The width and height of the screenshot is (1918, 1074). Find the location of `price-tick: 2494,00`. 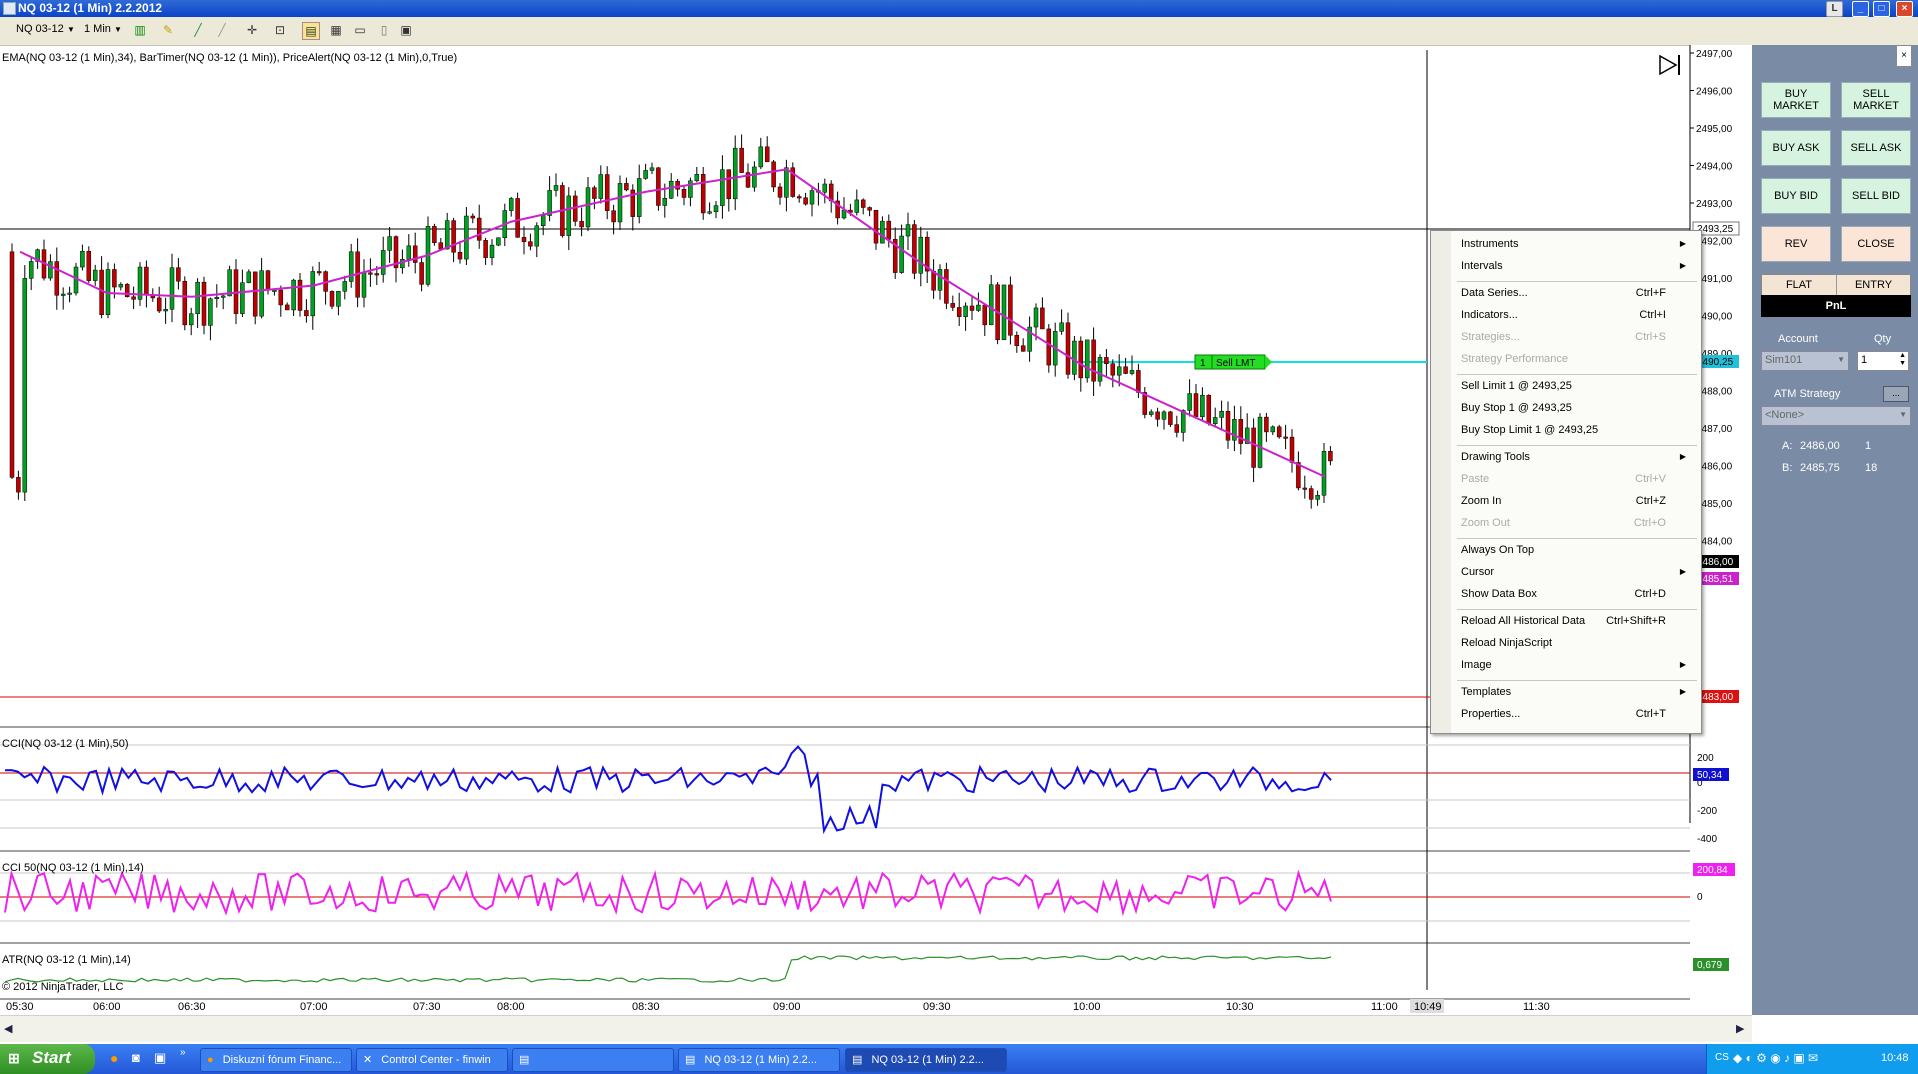

price-tick: 2494,00 is located at coordinates (1714, 167).